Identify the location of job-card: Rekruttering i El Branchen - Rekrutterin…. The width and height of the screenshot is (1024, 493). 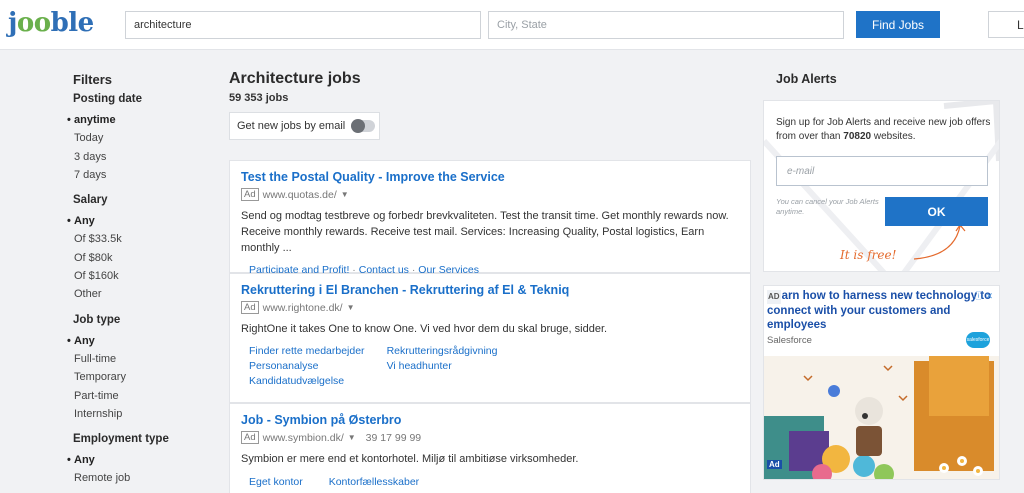
(490, 338).